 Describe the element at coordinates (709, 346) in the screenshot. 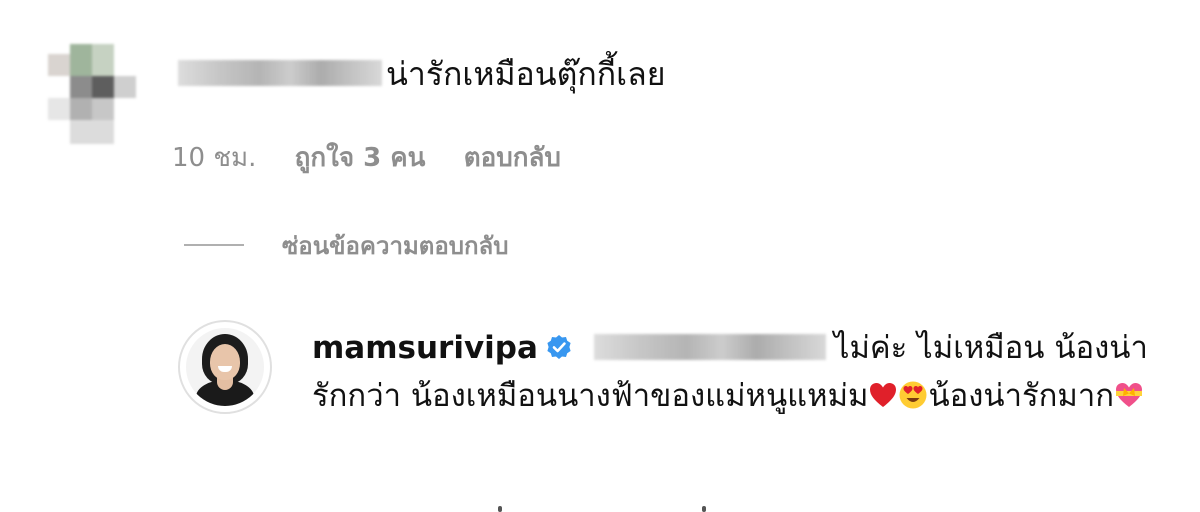

I see `blurred-mentioned-username` at that location.